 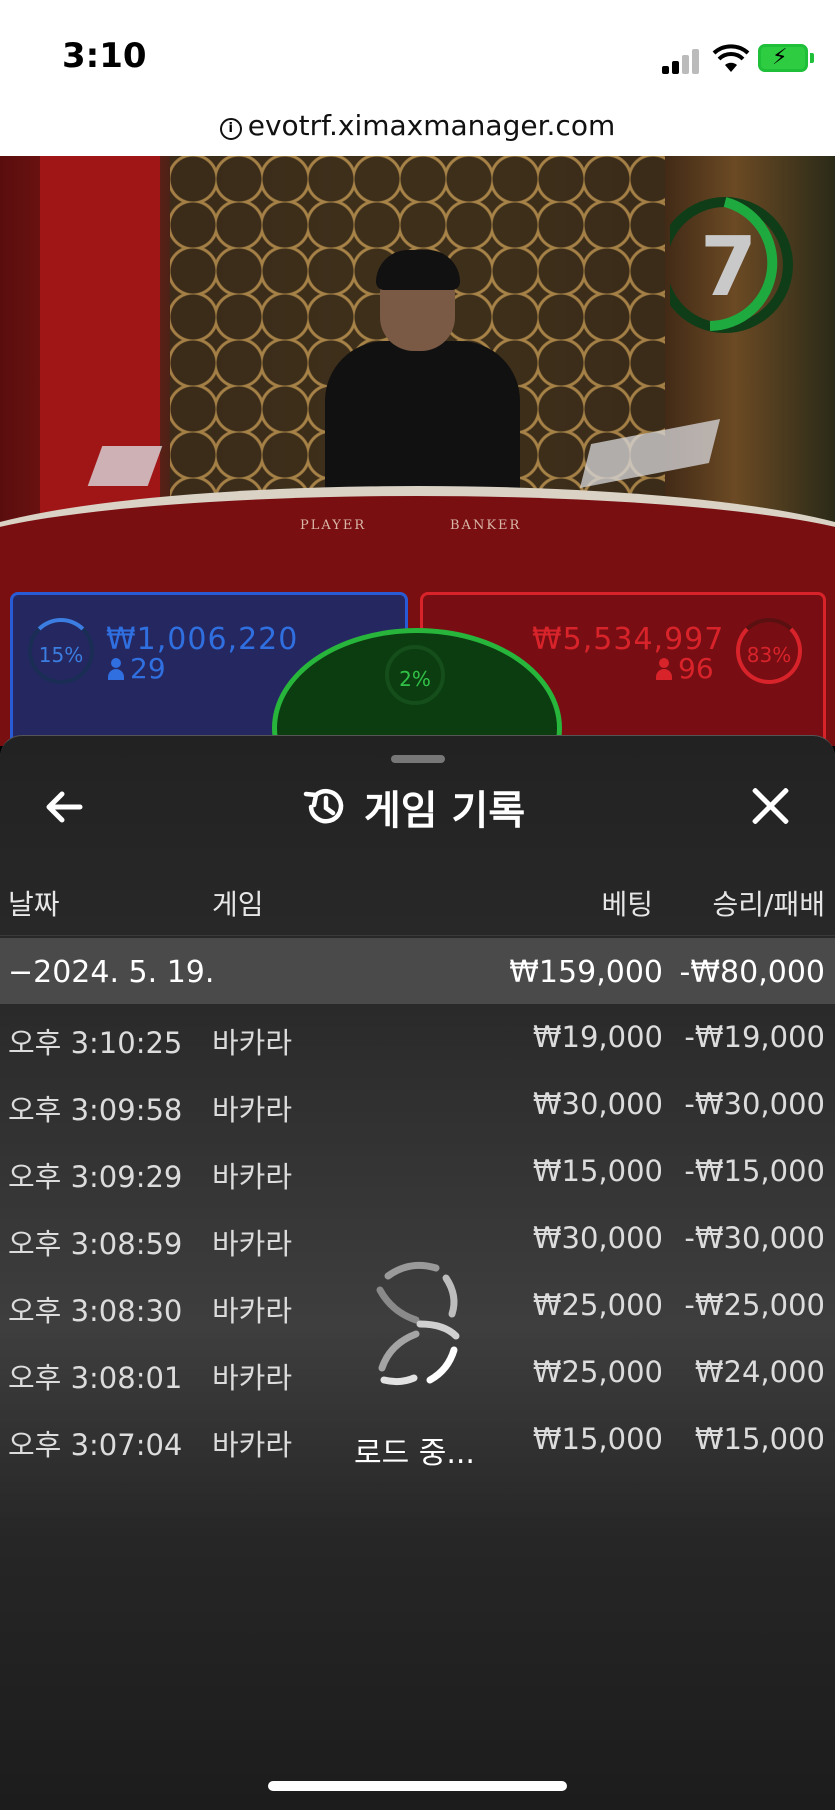 What do you see at coordinates (95, 1244) in the screenshot?
I see `row-time: 오후 3:08:59` at bounding box center [95, 1244].